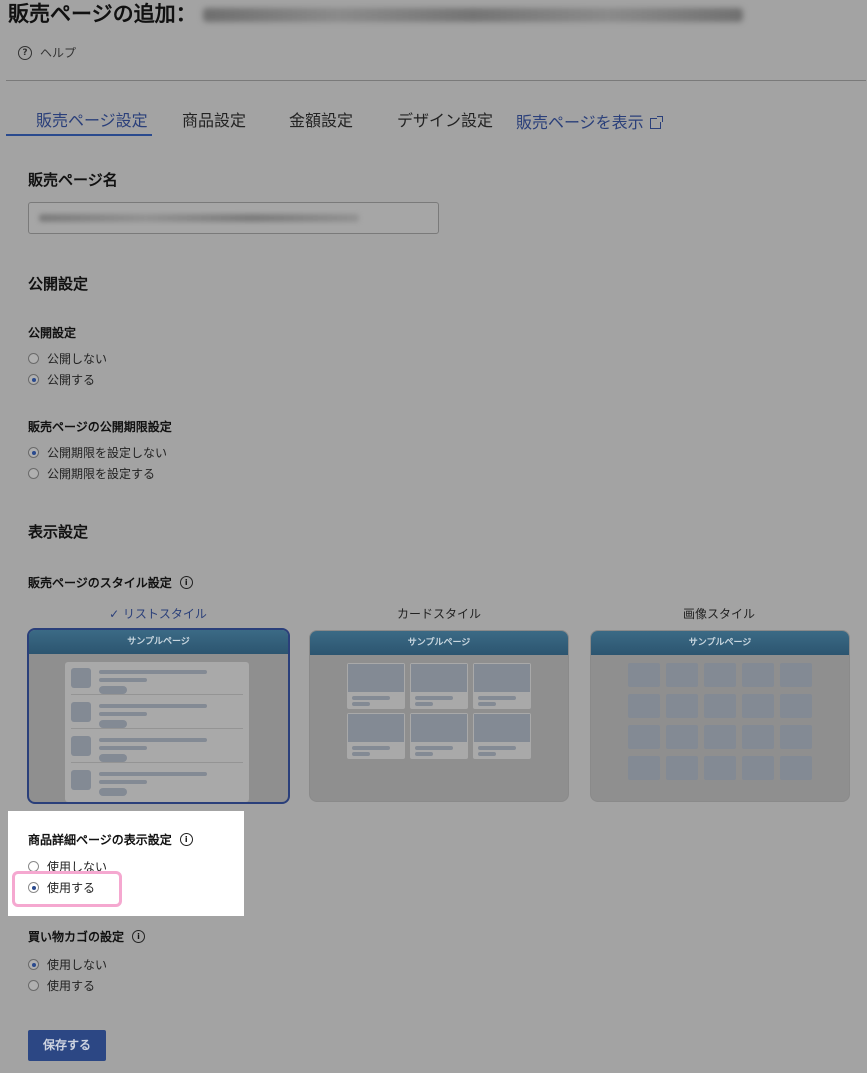 The width and height of the screenshot is (867, 1073). I want to click on radio-label: 使用しない, so click(77, 965).